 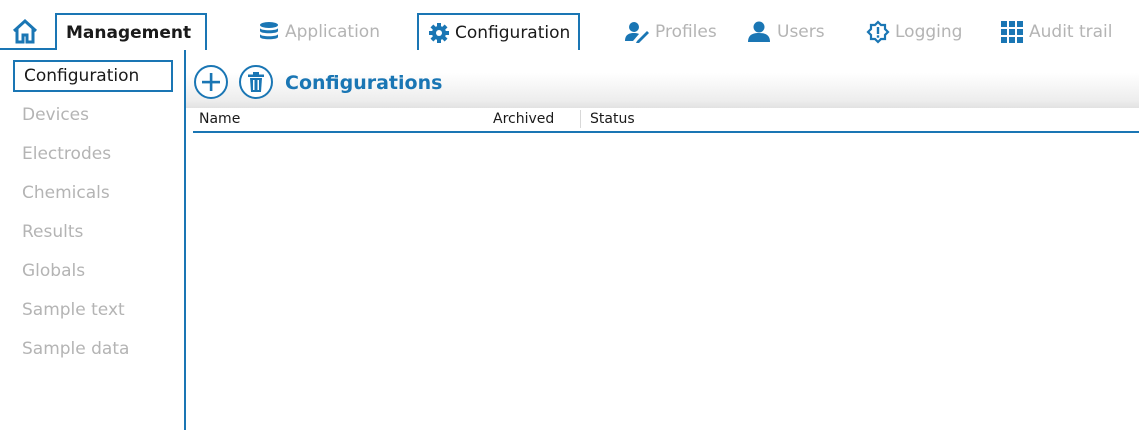 I want to click on trash-icon, so click(x=256, y=82).